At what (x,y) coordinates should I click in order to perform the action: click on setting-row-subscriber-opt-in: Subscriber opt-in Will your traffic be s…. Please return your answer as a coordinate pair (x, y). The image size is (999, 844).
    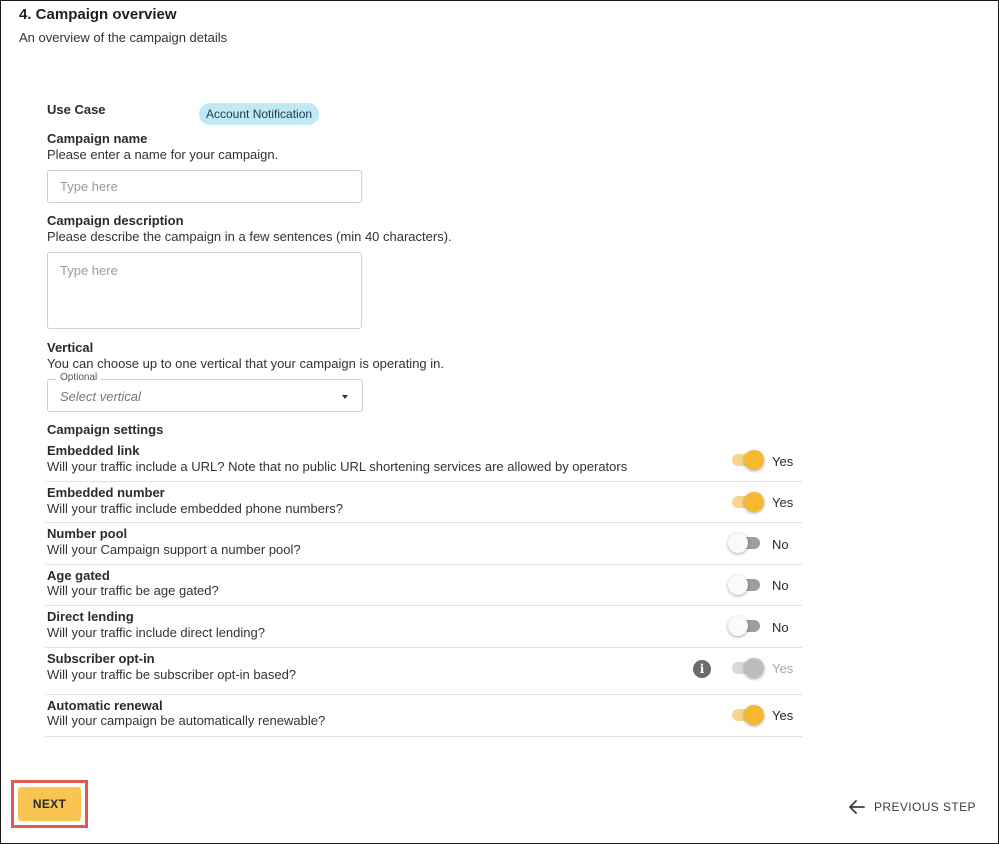
    Looking at the image, I should click on (423, 671).